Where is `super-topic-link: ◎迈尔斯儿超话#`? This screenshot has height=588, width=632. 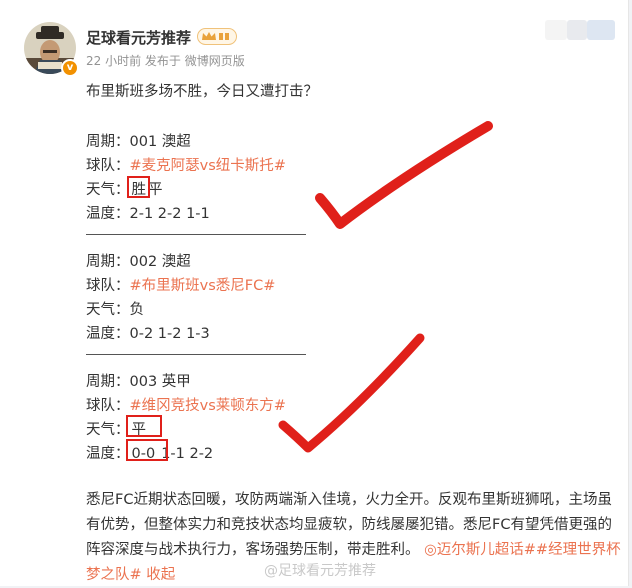
super-topic-link: ◎迈尔斯儿超话# is located at coordinates (480, 550).